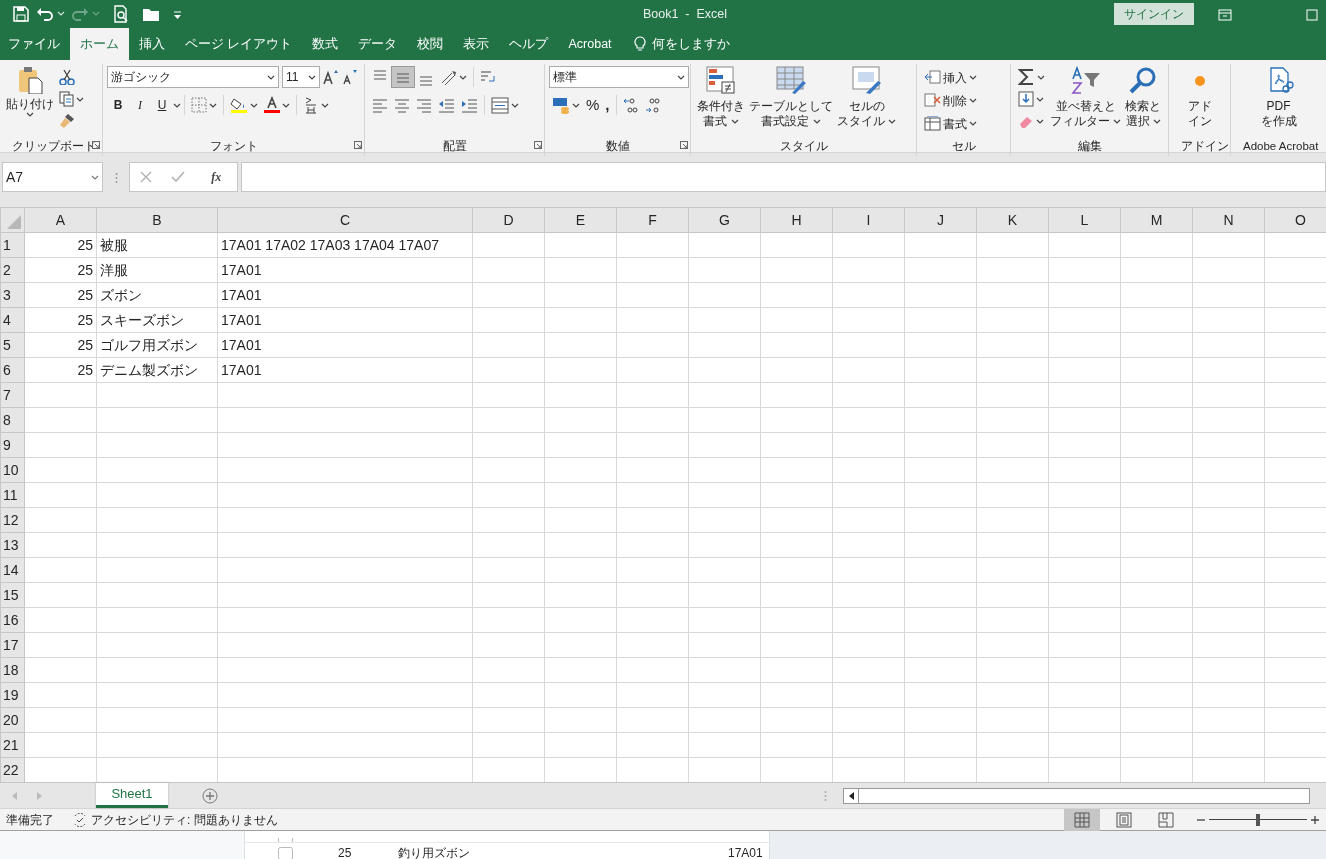  What do you see at coordinates (12, 720) in the screenshot?
I see `row-header: 20` at bounding box center [12, 720].